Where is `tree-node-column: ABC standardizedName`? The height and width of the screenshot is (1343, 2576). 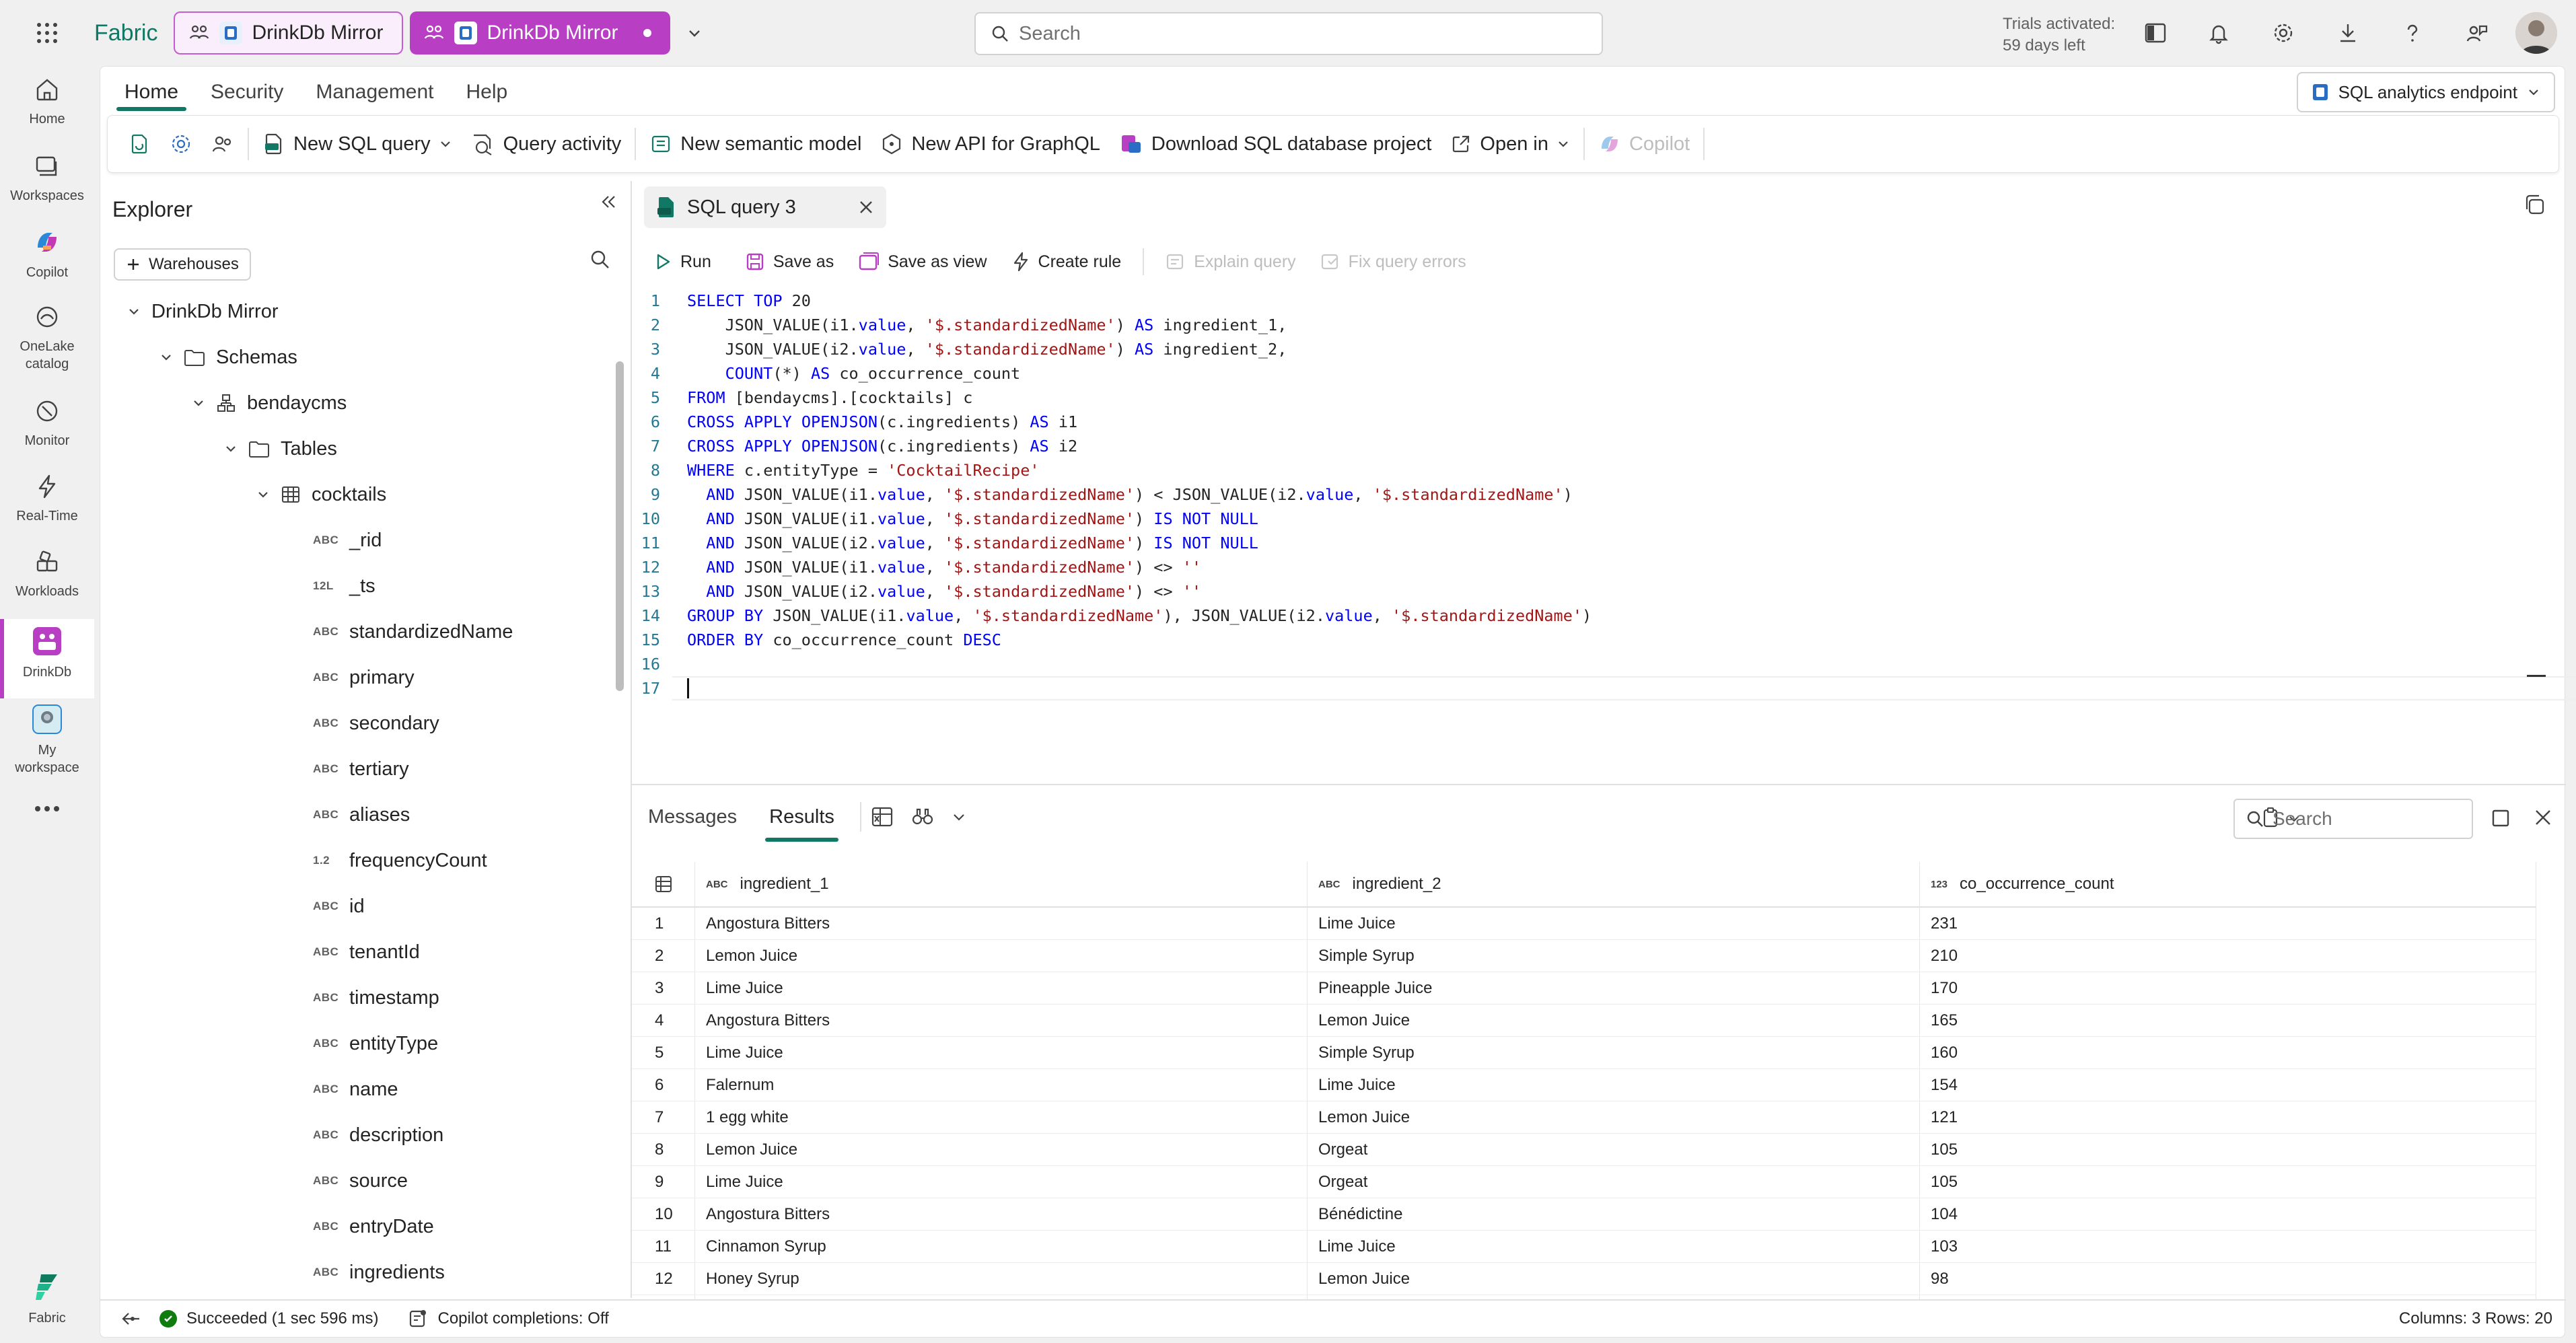 tree-node-column: ABC standardizedName is located at coordinates (413, 632).